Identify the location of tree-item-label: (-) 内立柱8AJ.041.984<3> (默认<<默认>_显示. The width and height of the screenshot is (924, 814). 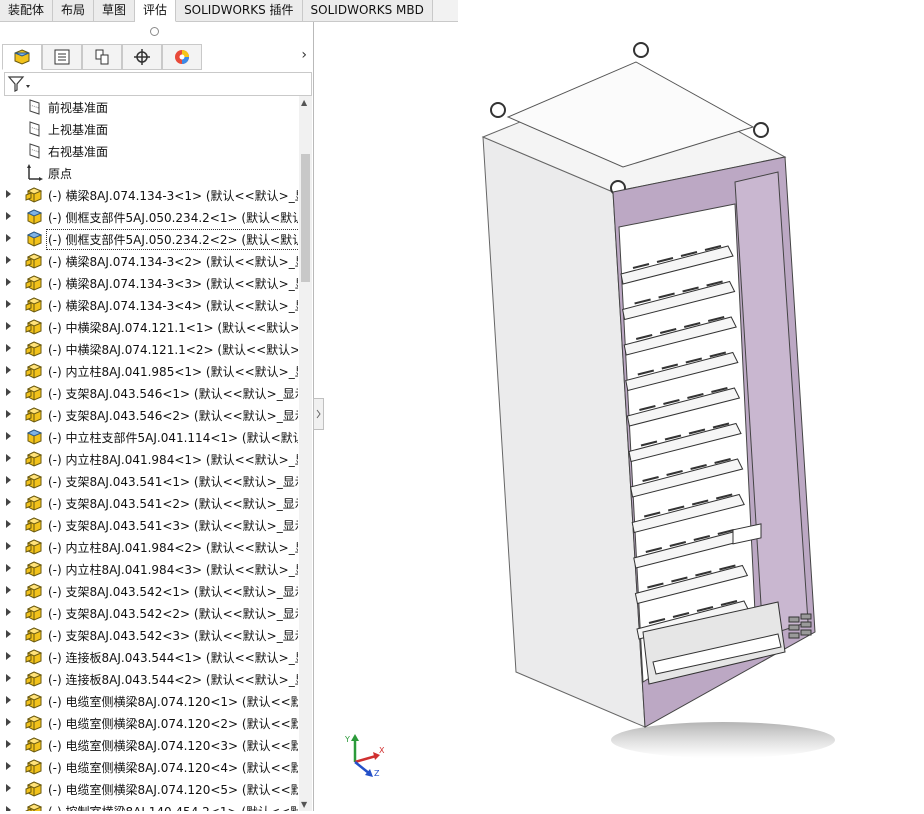
(173, 570).